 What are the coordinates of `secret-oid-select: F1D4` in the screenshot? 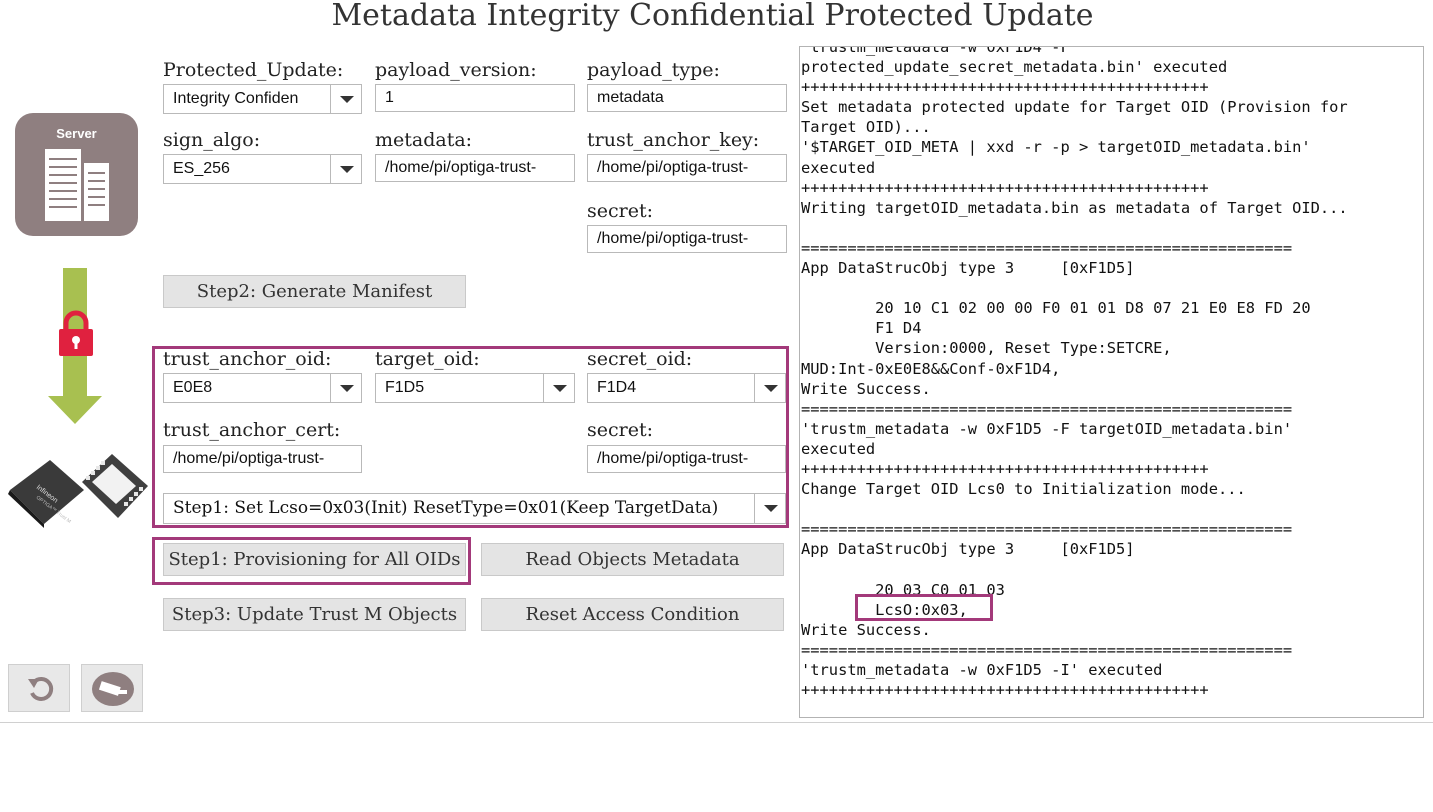 It's located at (686, 388).